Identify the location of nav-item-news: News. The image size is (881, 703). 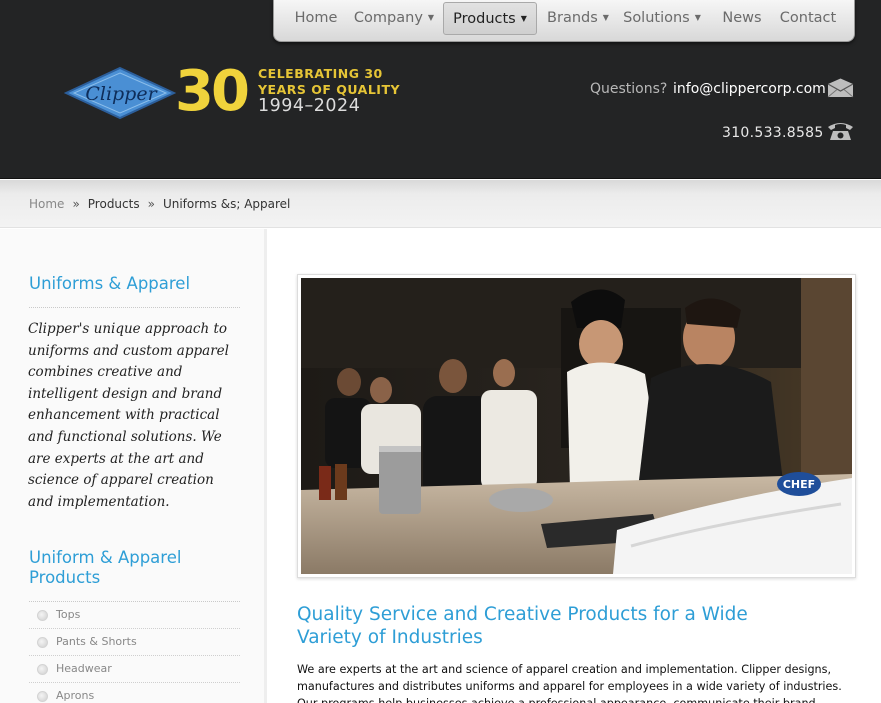
(742, 18).